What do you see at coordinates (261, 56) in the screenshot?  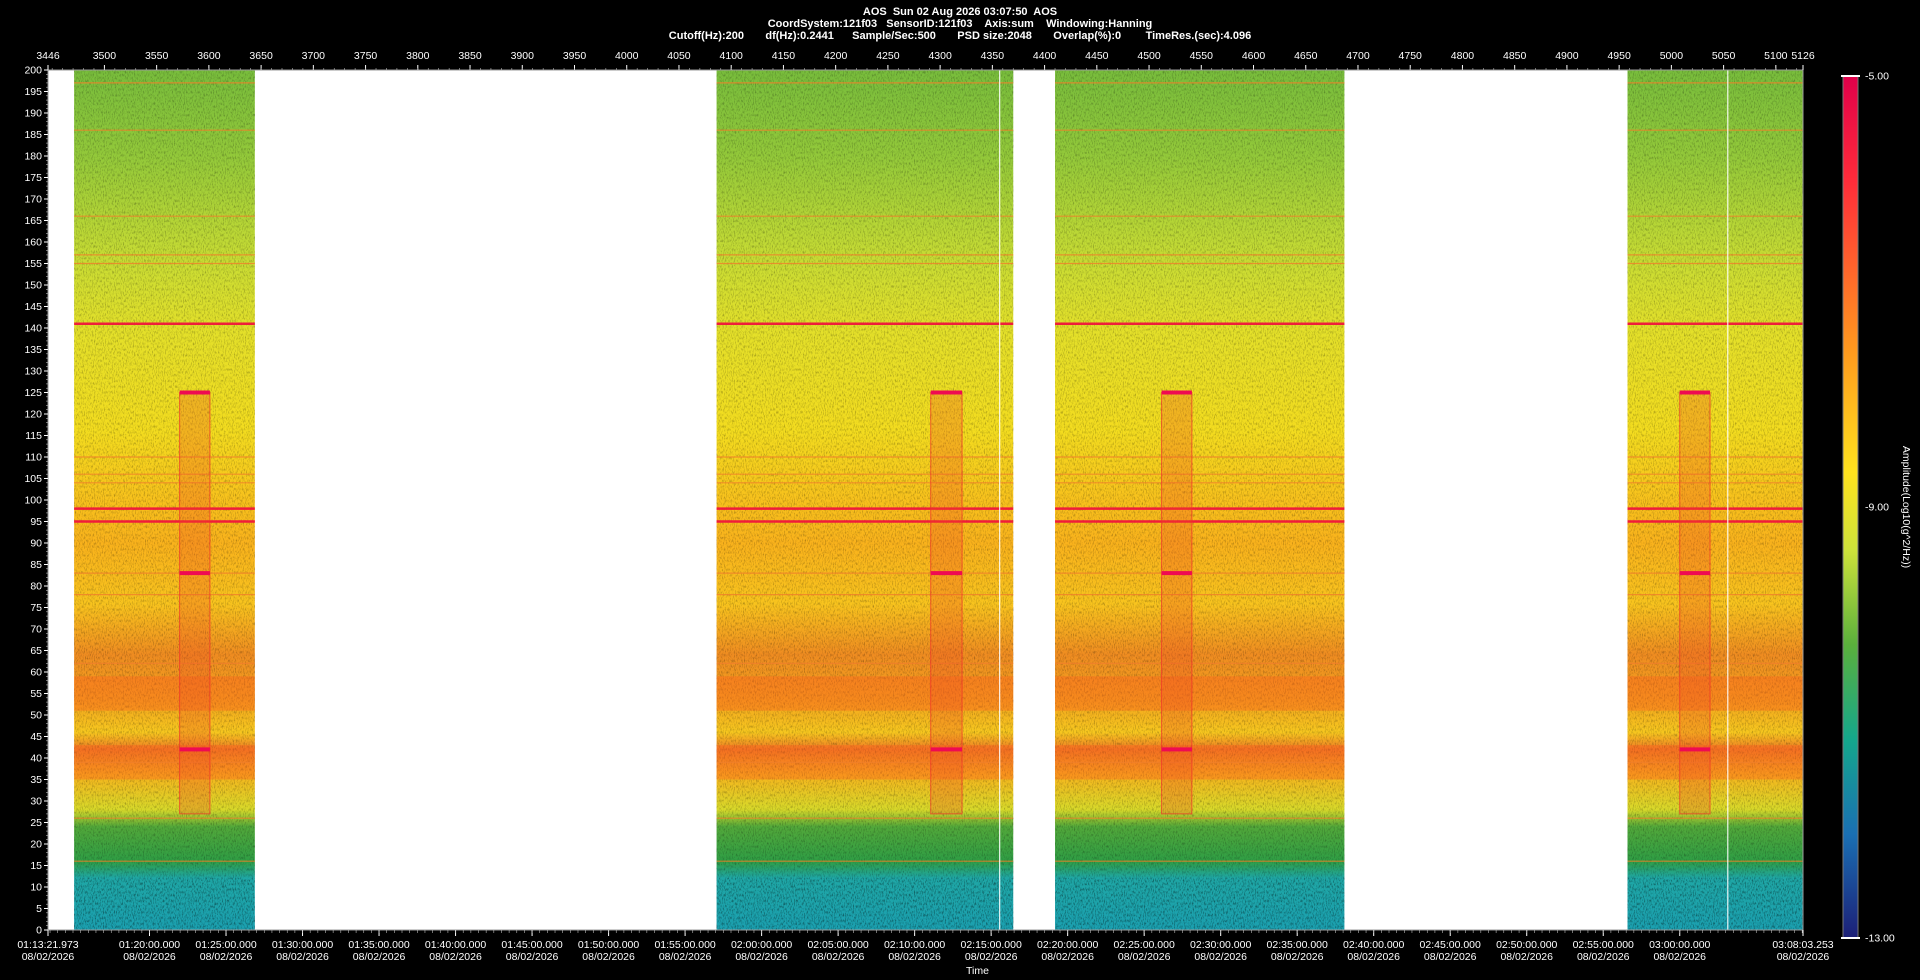 I see `sample-tick-label: 3650` at bounding box center [261, 56].